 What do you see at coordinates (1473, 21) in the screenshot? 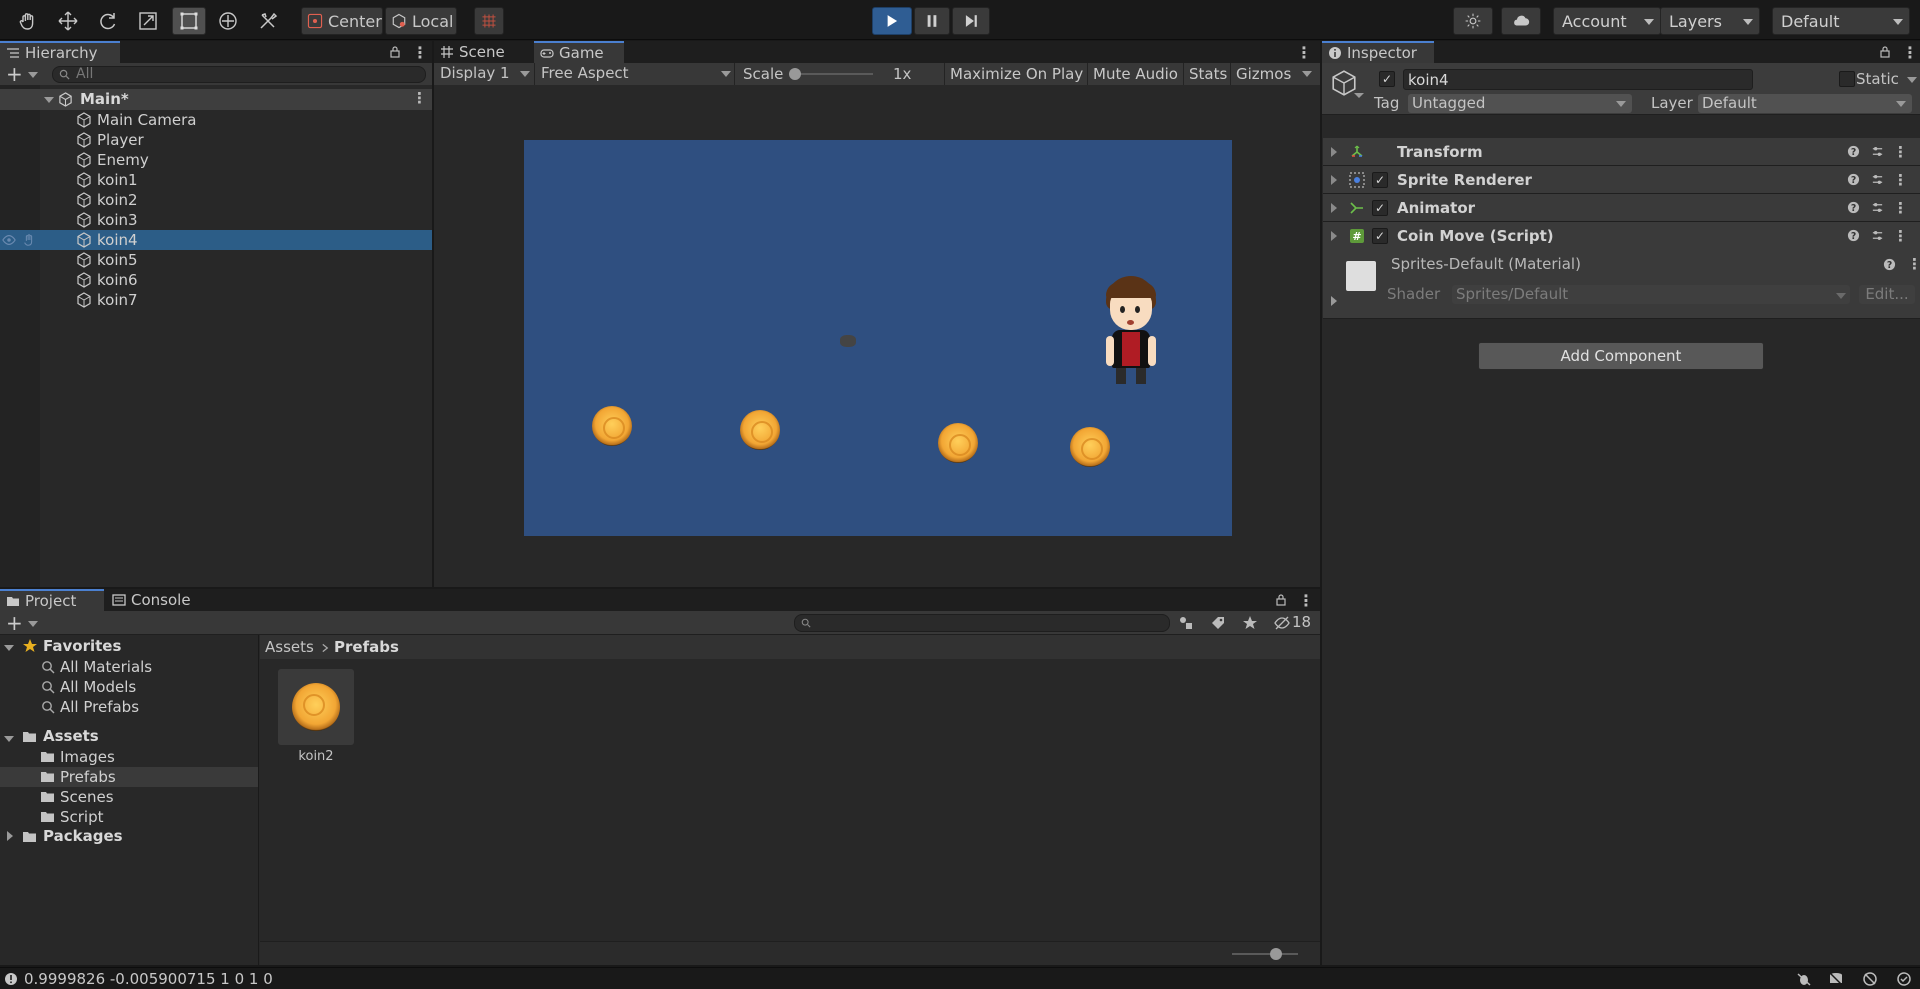
I see `services-button` at bounding box center [1473, 21].